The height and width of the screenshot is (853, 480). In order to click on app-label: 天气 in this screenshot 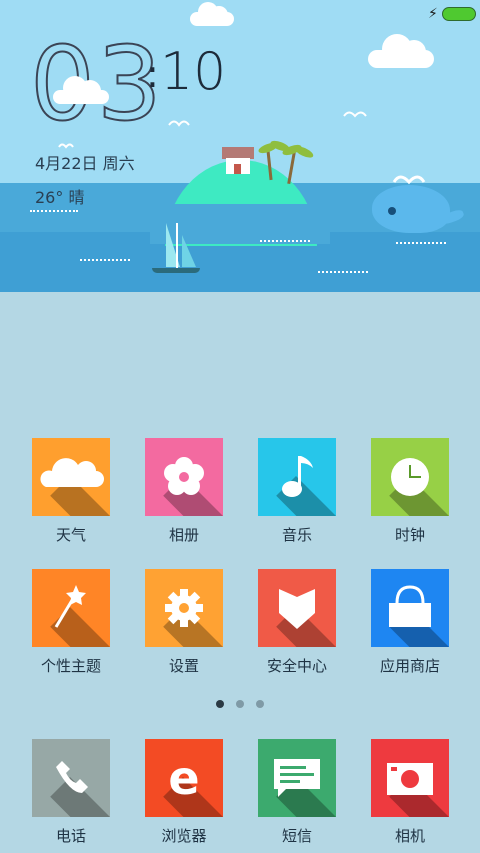, I will do `click(70, 535)`.